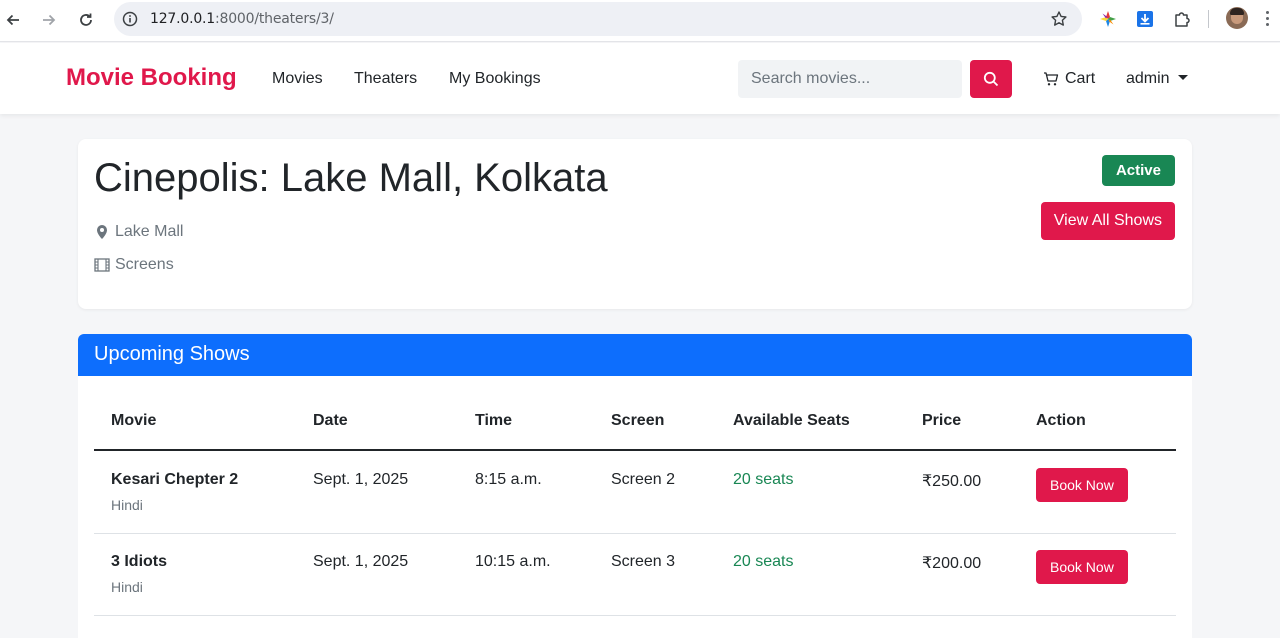  Describe the element at coordinates (13, 20) in the screenshot. I see `back-icon` at that location.